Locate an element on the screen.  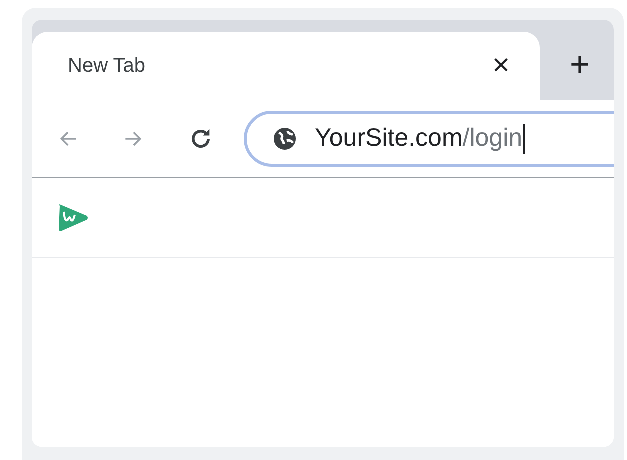
browser-tab: New Tab × is located at coordinates (286, 66).